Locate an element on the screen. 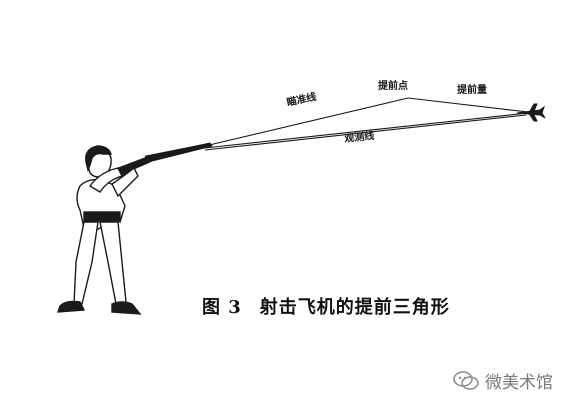  soldier-right-leg is located at coordinates (113, 263).